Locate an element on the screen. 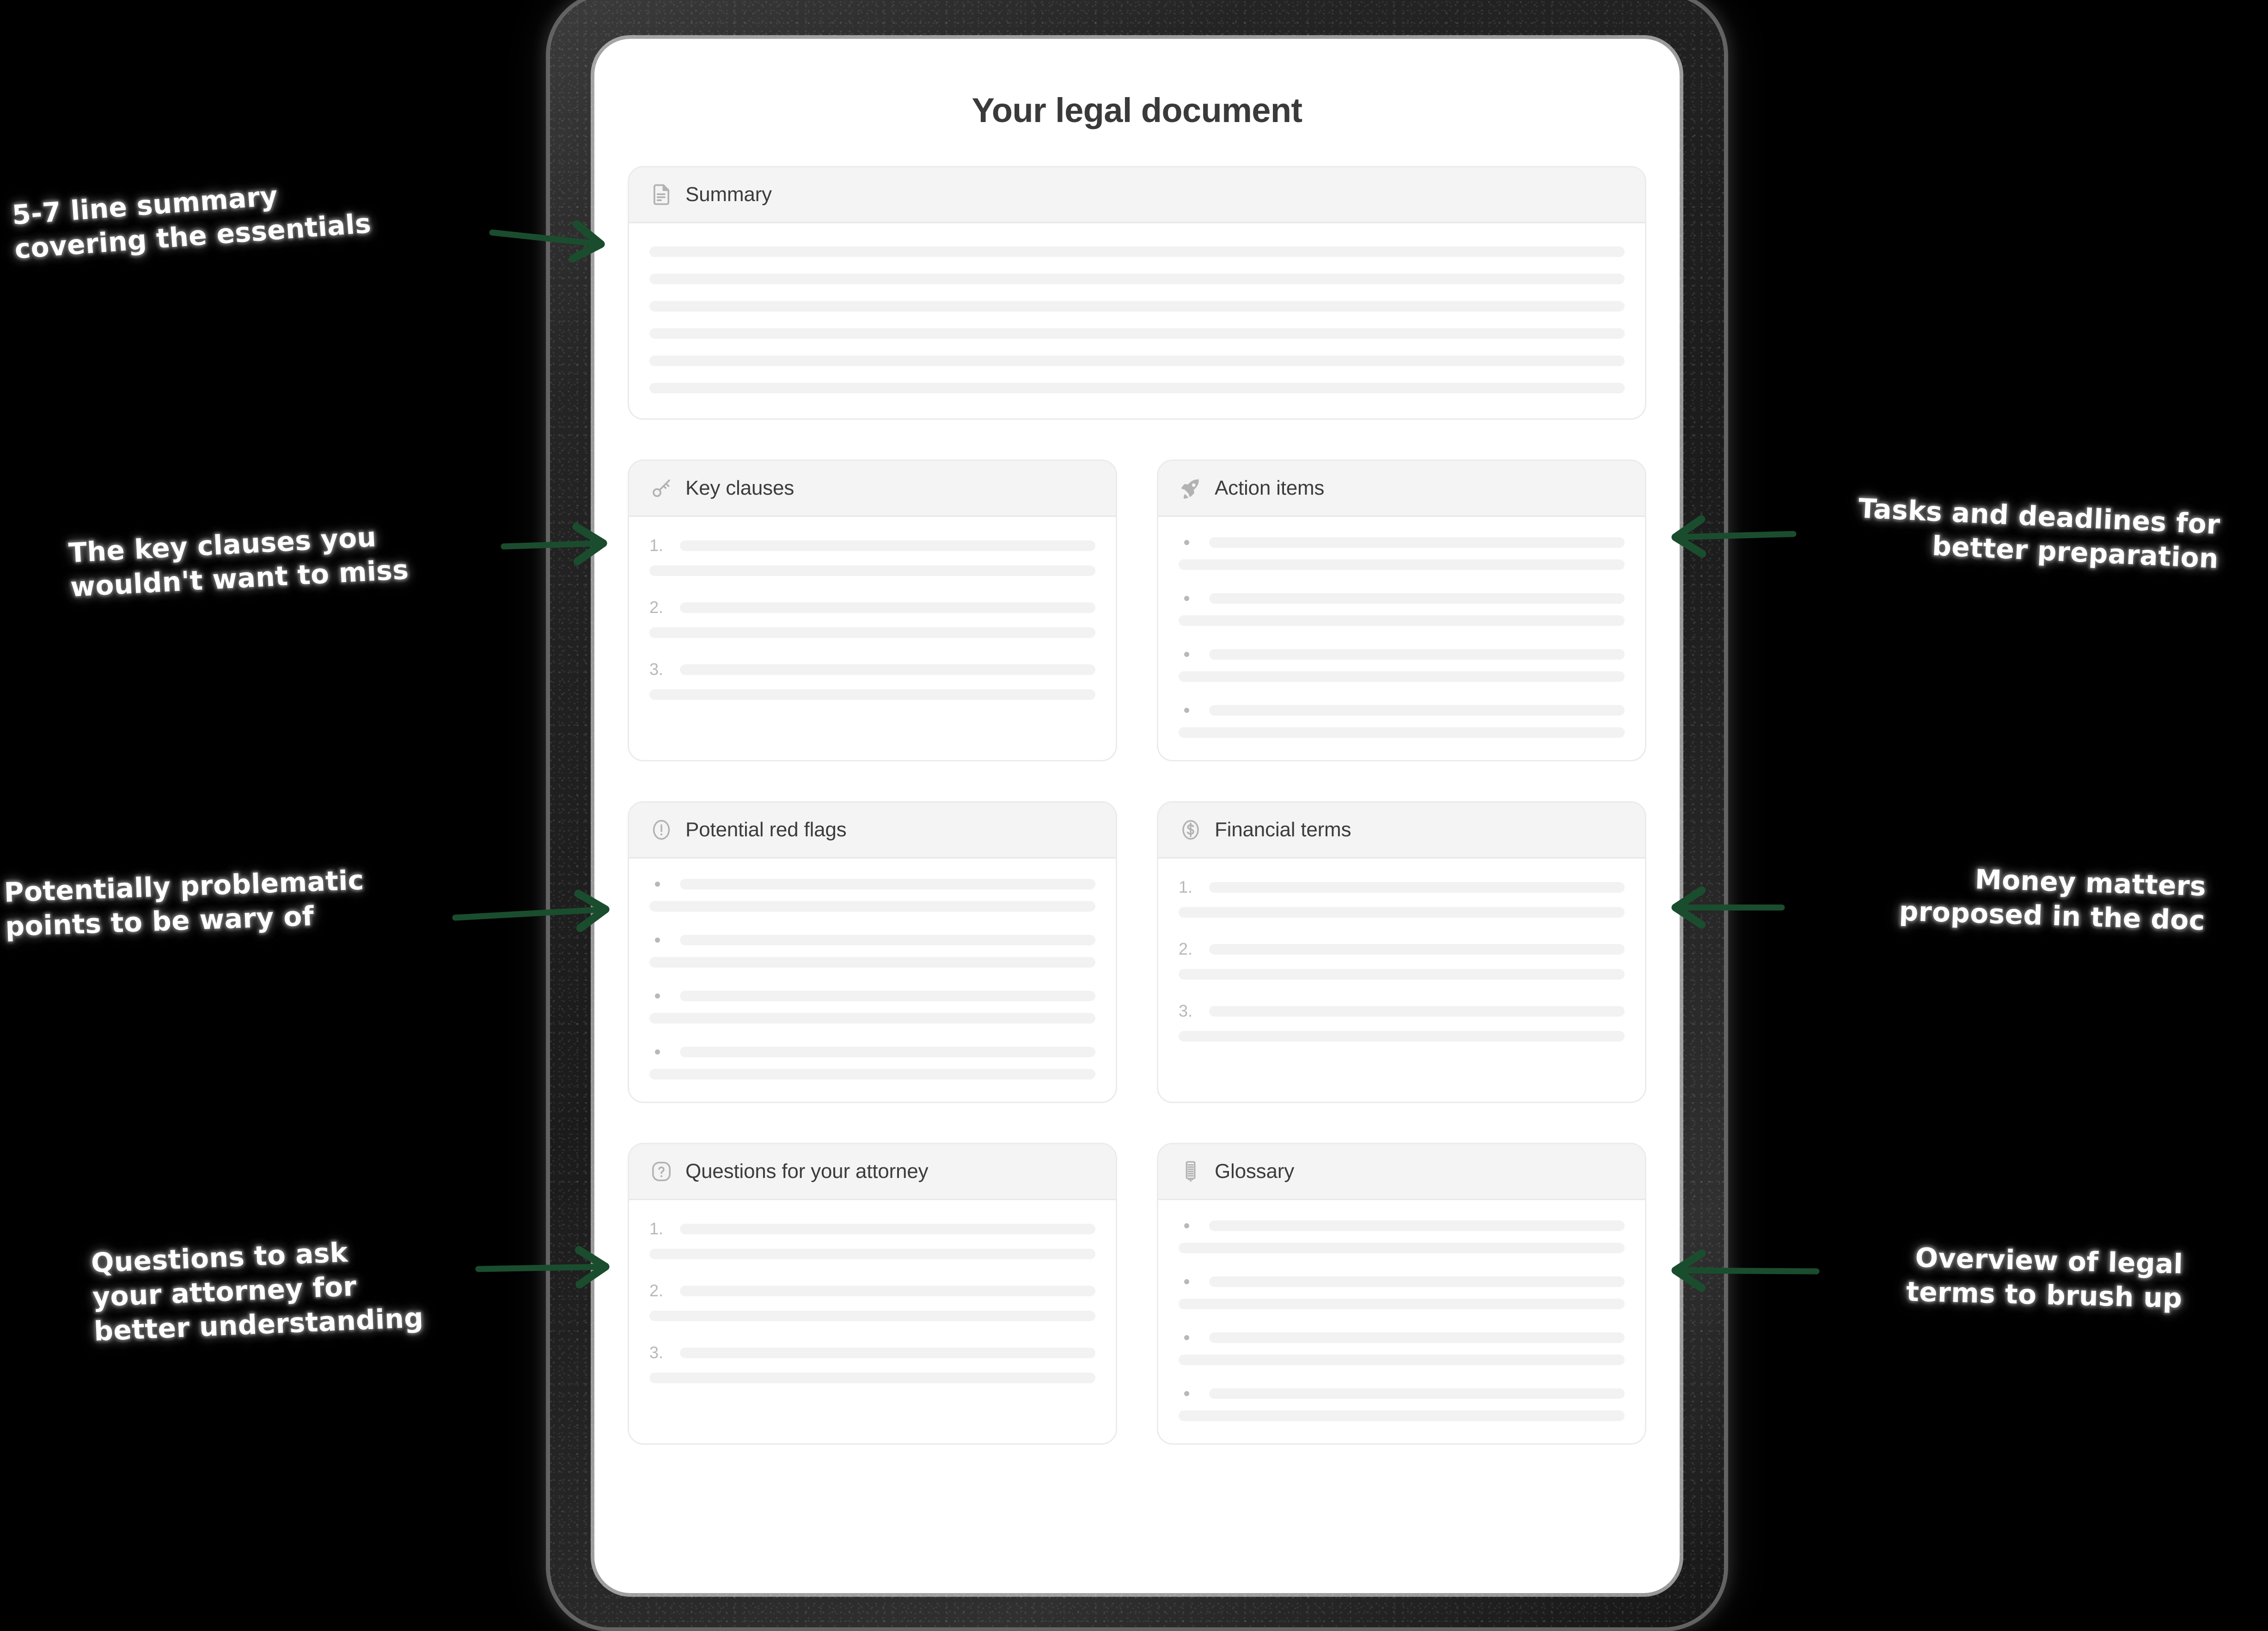 The height and width of the screenshot is (1631, 2268). annotation-financial-terms: Money matters proposed in the doc is located at coordinates (2053, 899).